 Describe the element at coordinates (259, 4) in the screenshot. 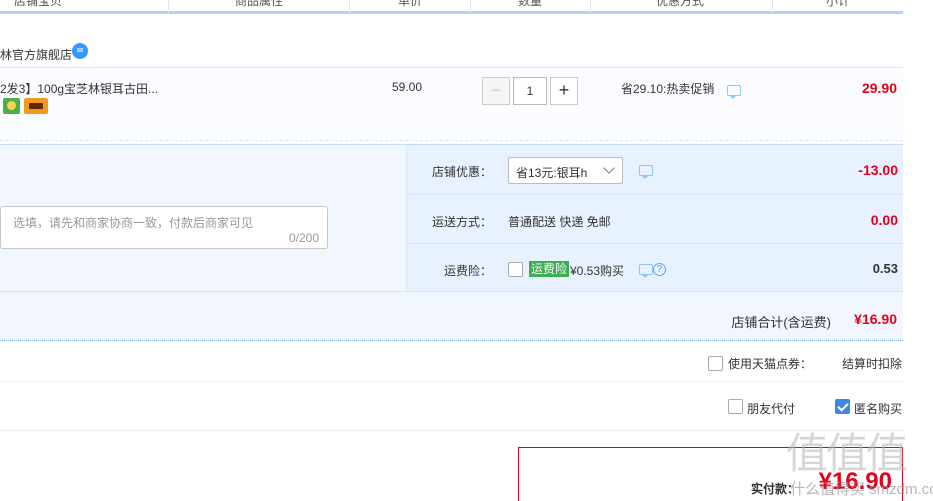

I see `header-col-attributes: 商品属性` at that location.